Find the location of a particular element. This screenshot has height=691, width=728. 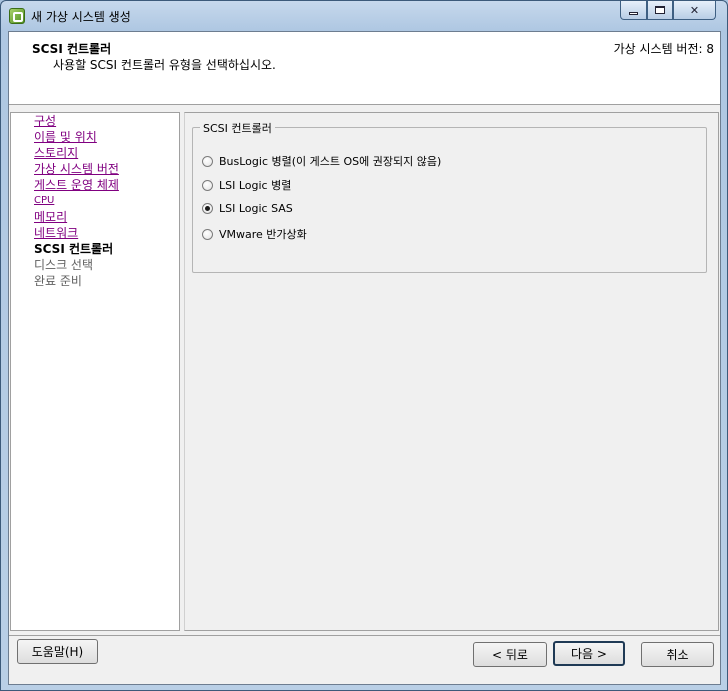

option-lsi-logic-sas: LSI Logic SAS is located at coordinates (247, 208).